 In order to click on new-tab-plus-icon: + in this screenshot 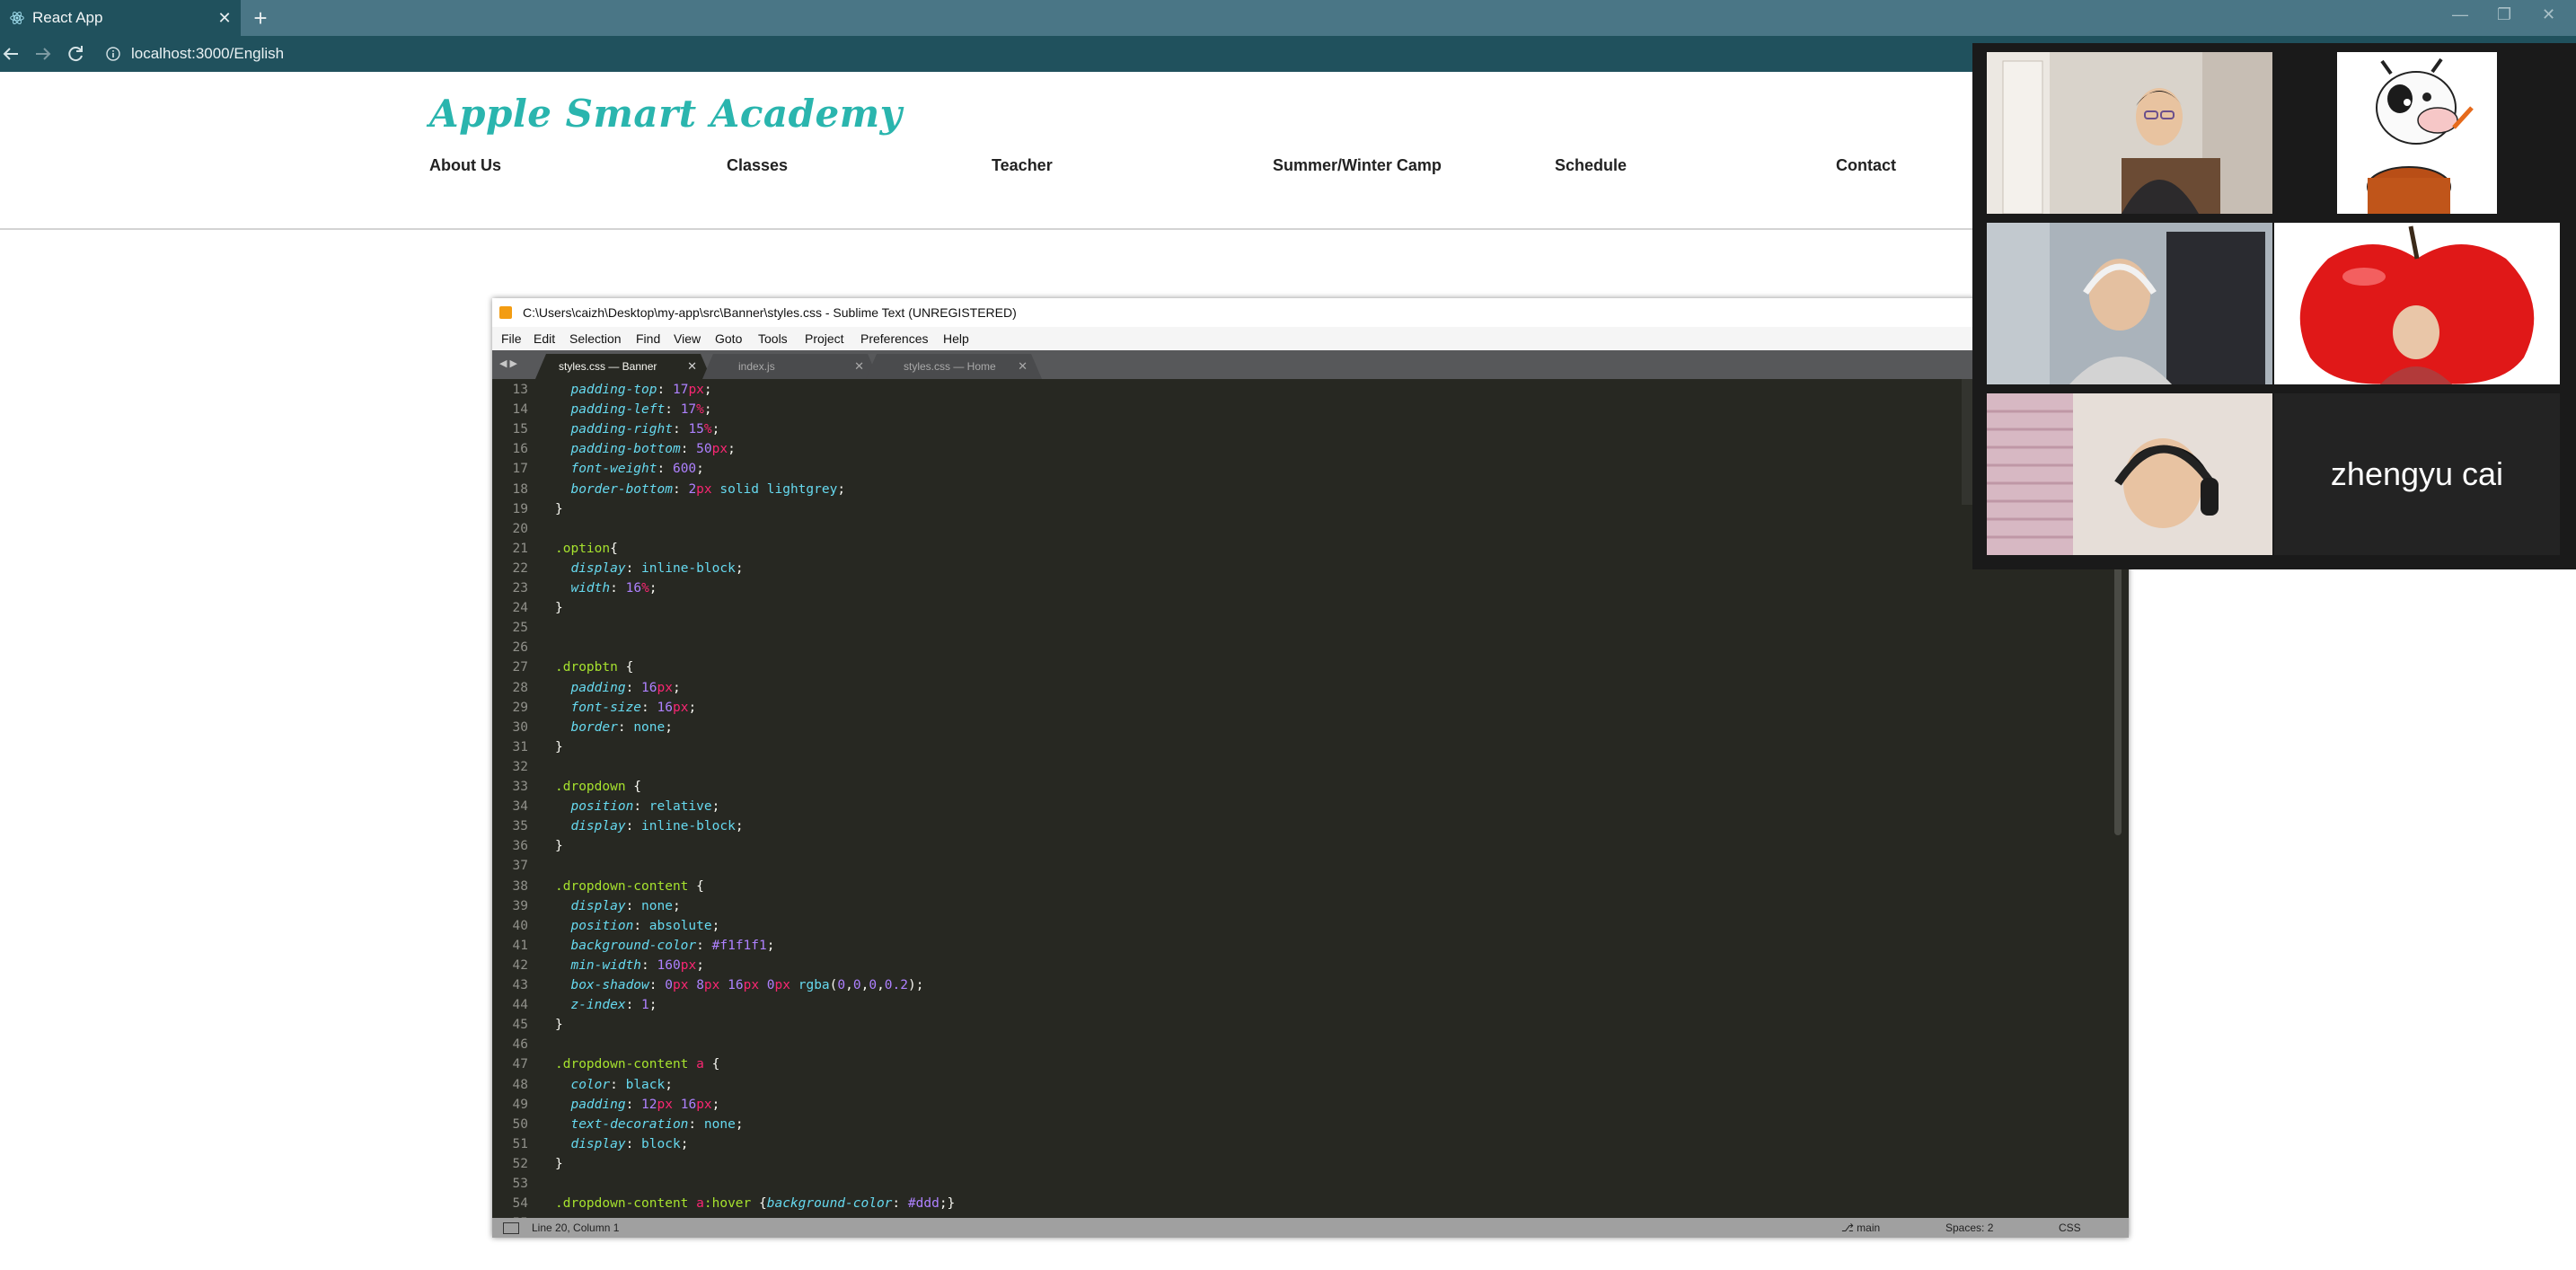, I will do `click(260, 18)`.